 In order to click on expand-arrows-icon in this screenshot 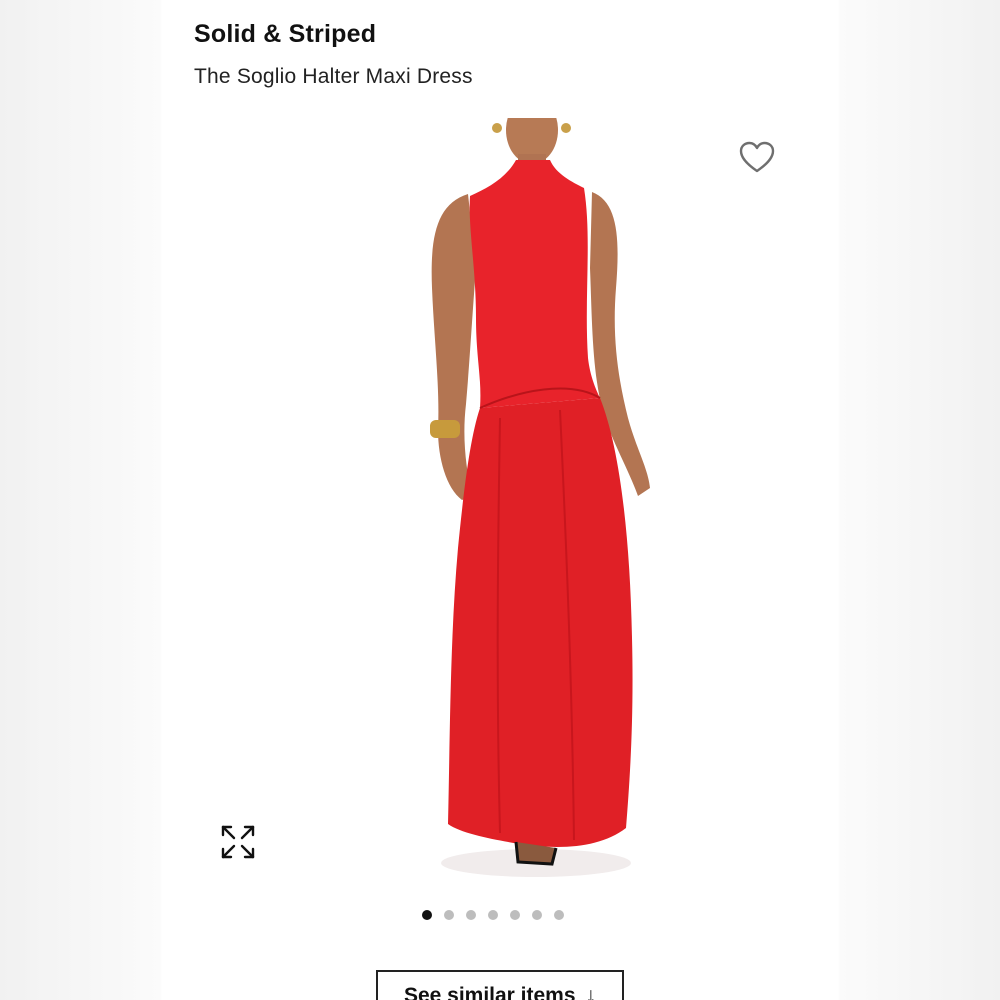, I will do `click(238, 842)`.